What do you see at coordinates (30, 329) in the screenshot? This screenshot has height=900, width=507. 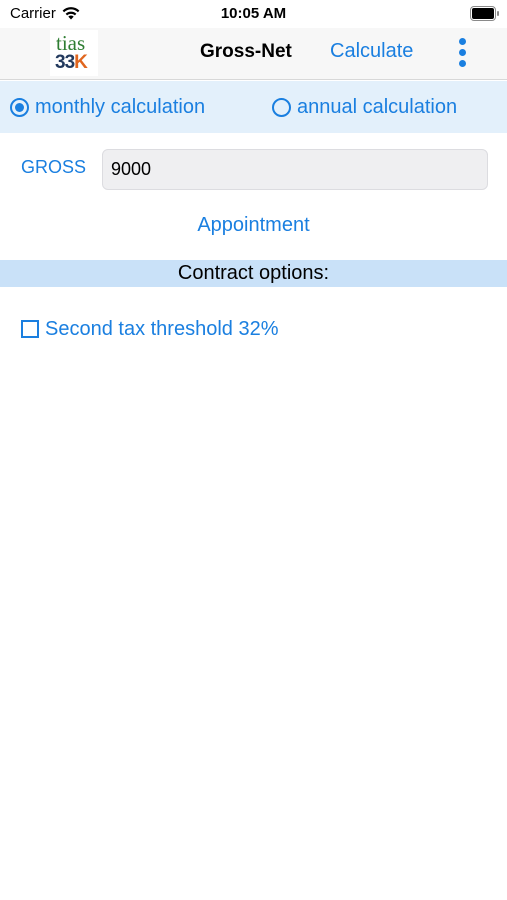 I see `checkbox-unchecked-icon` at bounding box center [30, 329].